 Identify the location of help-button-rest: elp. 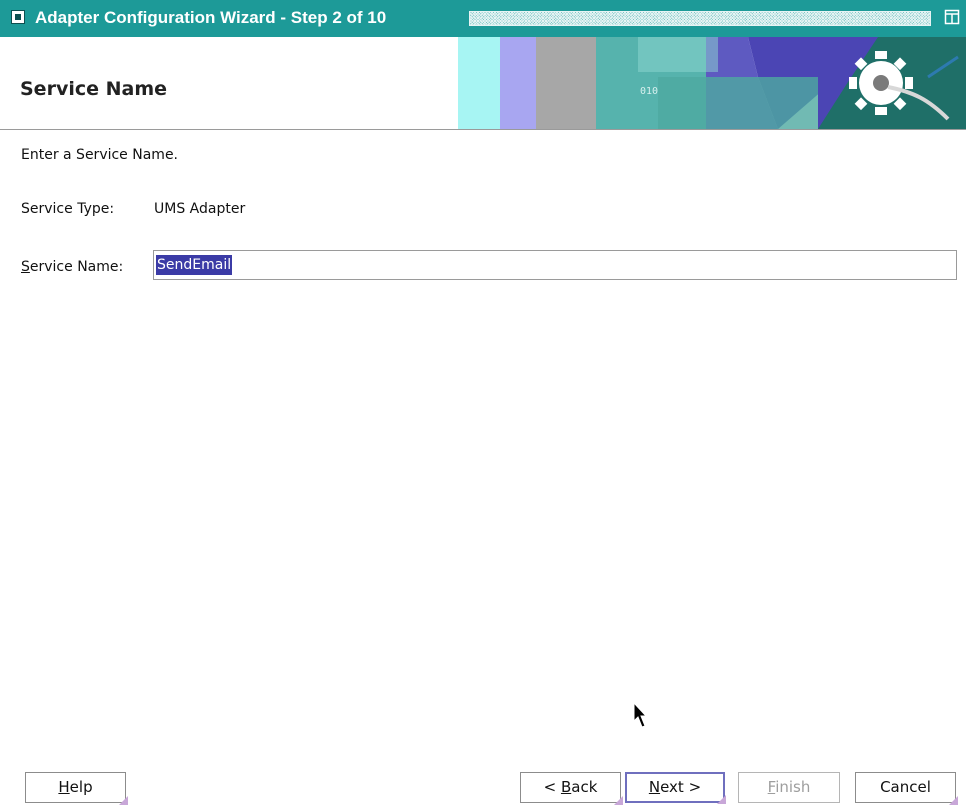
(81, 787).